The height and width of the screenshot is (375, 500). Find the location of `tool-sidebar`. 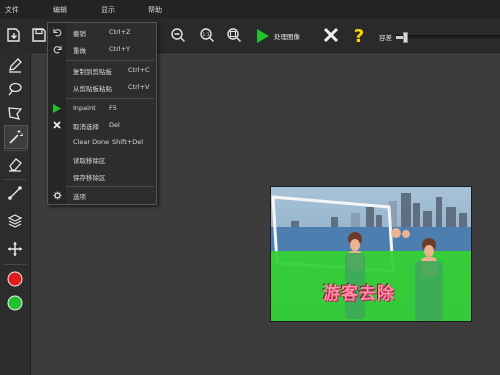

tool-sidebar is located at coordinates (15, 213).